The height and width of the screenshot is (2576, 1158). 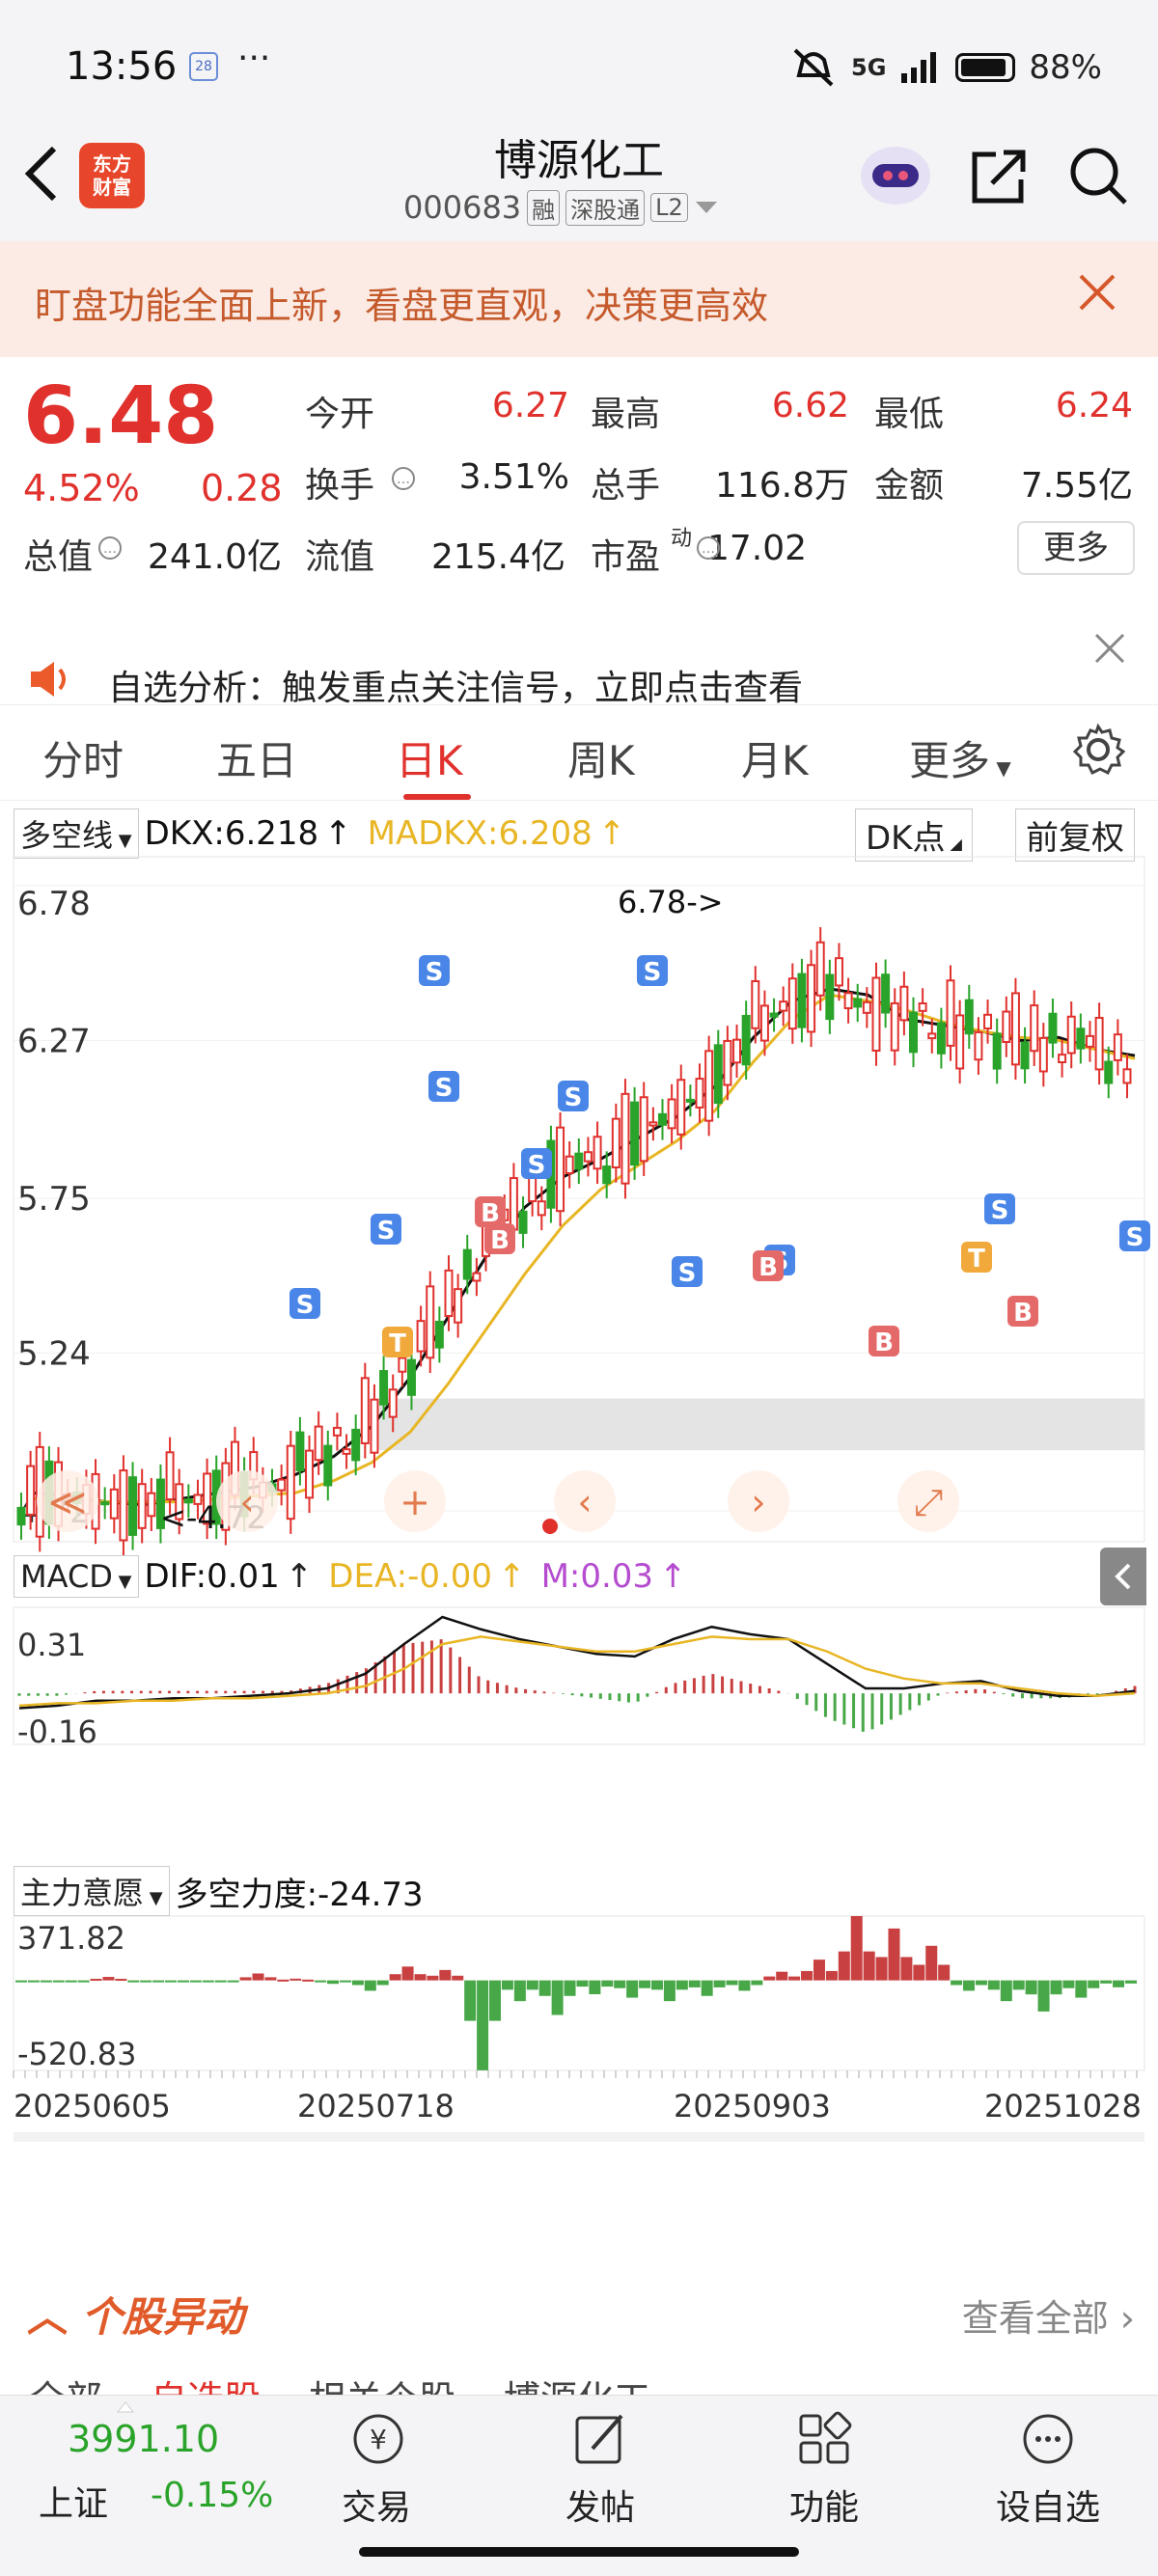 What do you see at coordinates (626, 414) in the screenshot?
I see `quote-label: 最高` at bounding box center [626, 414].